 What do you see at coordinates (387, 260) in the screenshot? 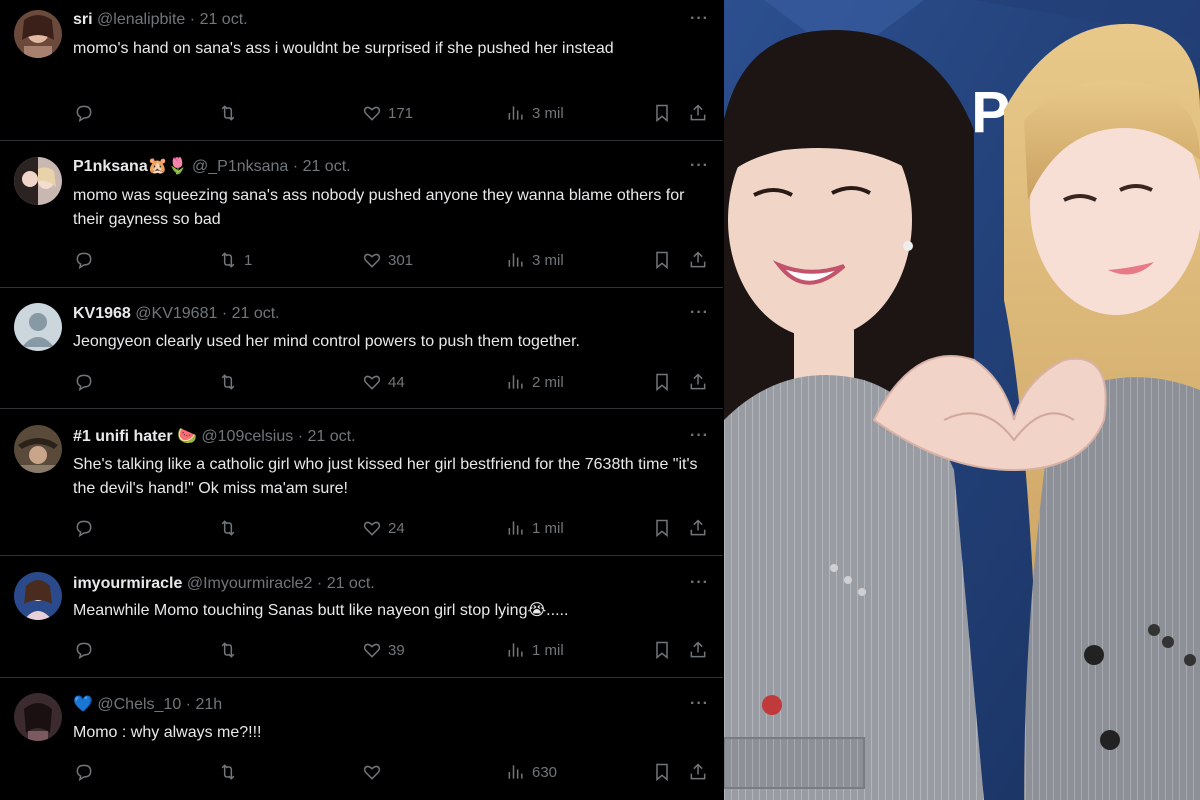
I see `like-button: 301` at bounding box center [387, 260].